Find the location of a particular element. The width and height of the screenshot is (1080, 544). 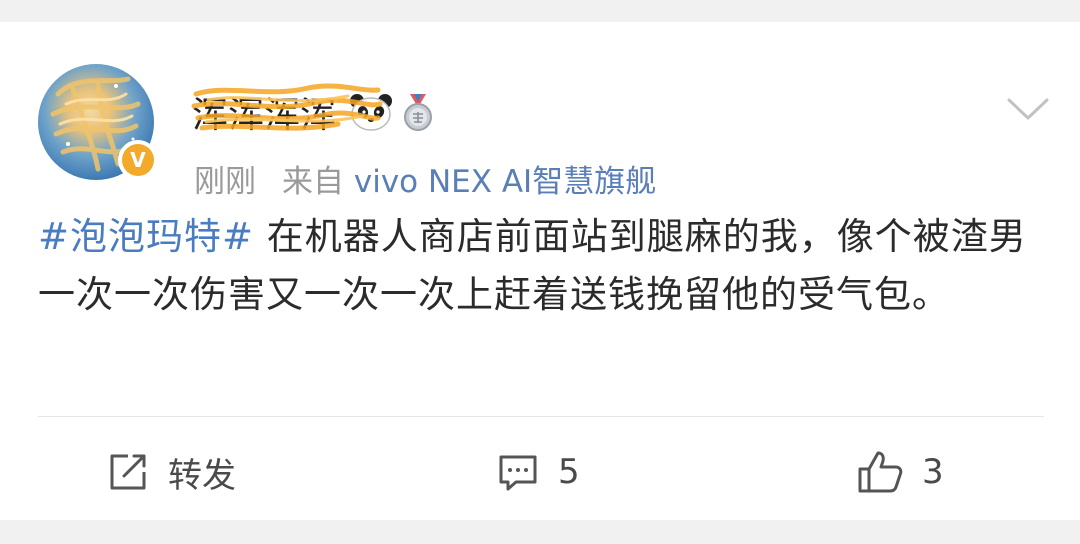

repost-icon is located at coordinates (128, 472).